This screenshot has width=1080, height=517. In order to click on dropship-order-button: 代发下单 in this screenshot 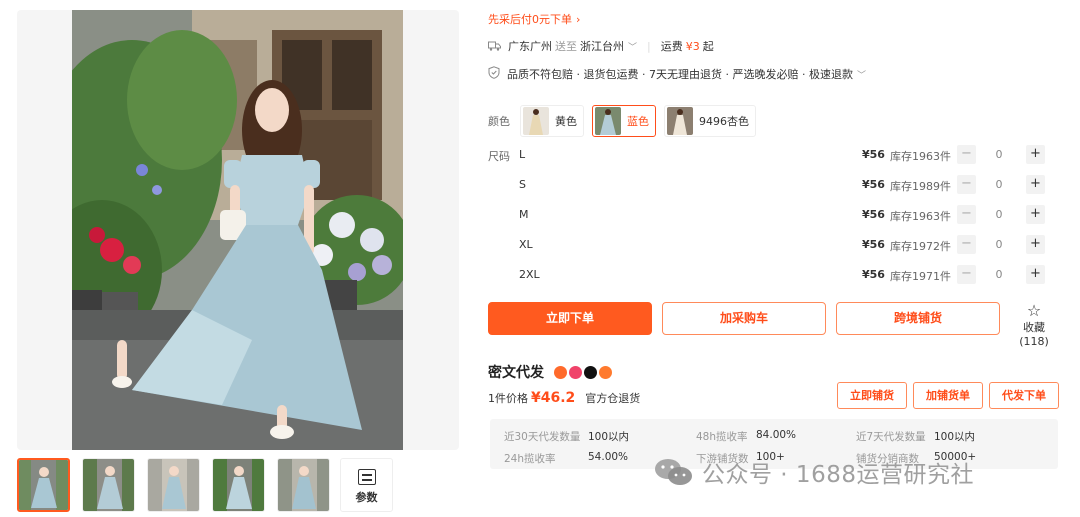, I will do `click(1024, 395)`.